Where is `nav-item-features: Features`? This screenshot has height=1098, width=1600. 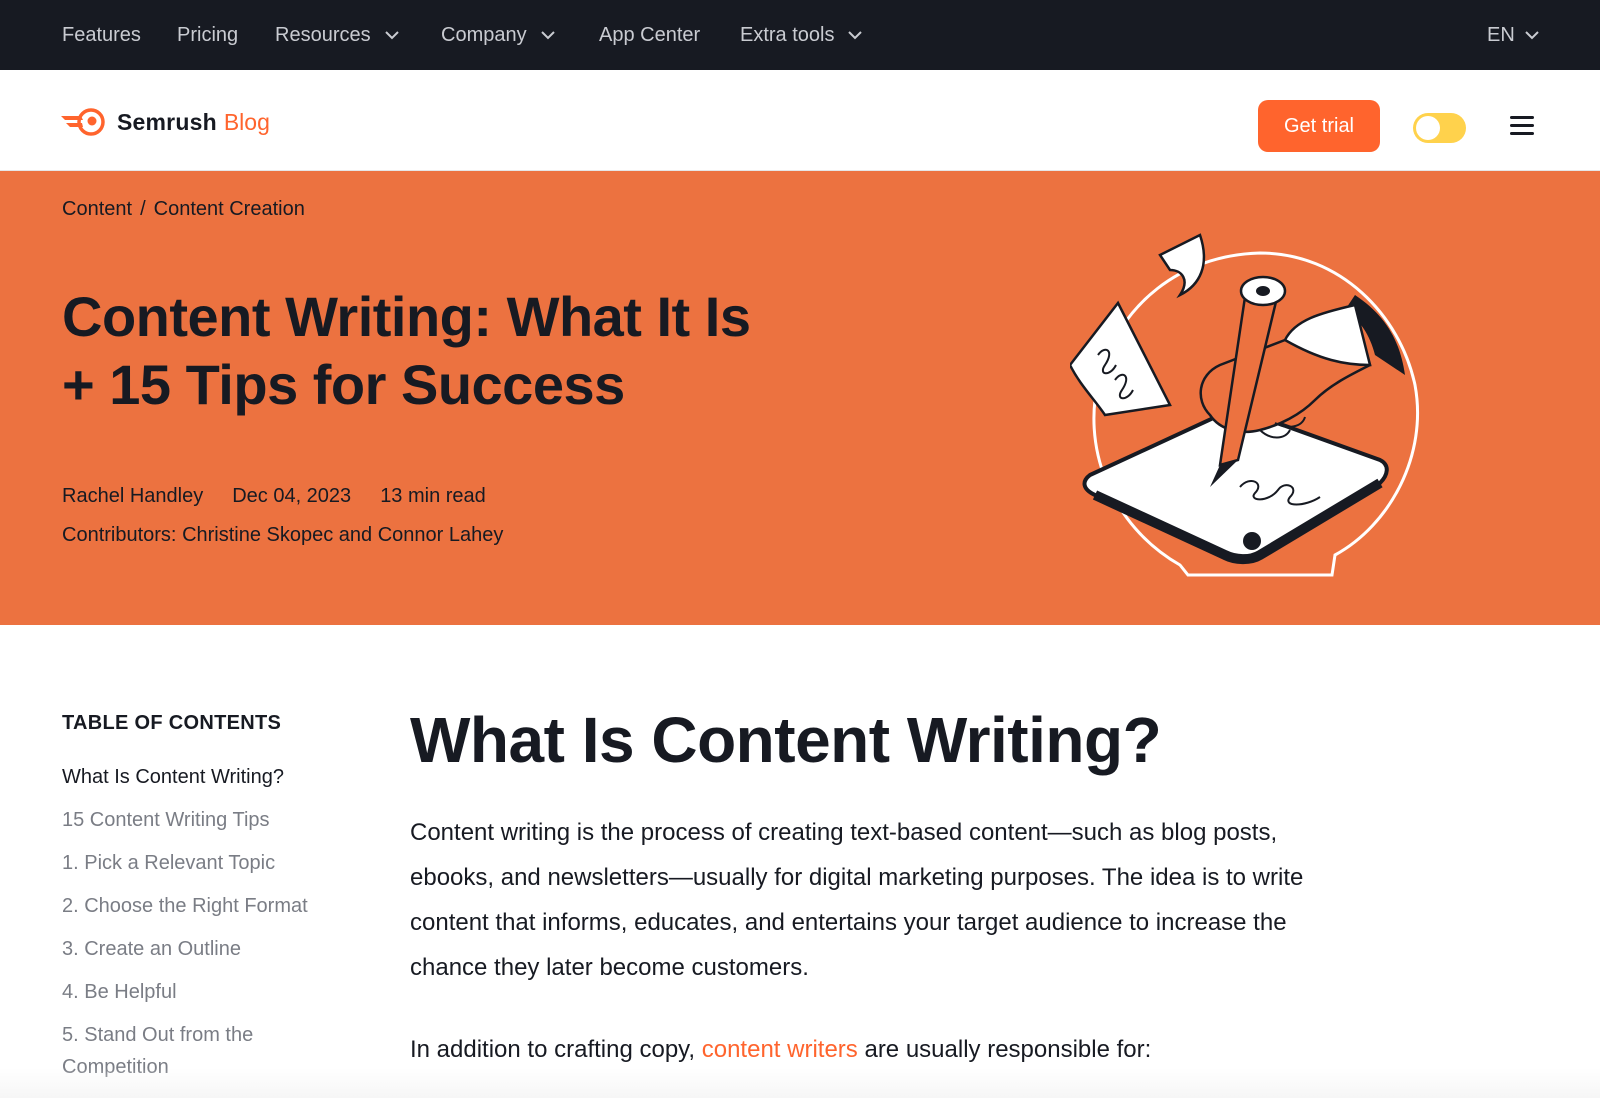 nav-item-features: Features is located at coordinates (101, 35).